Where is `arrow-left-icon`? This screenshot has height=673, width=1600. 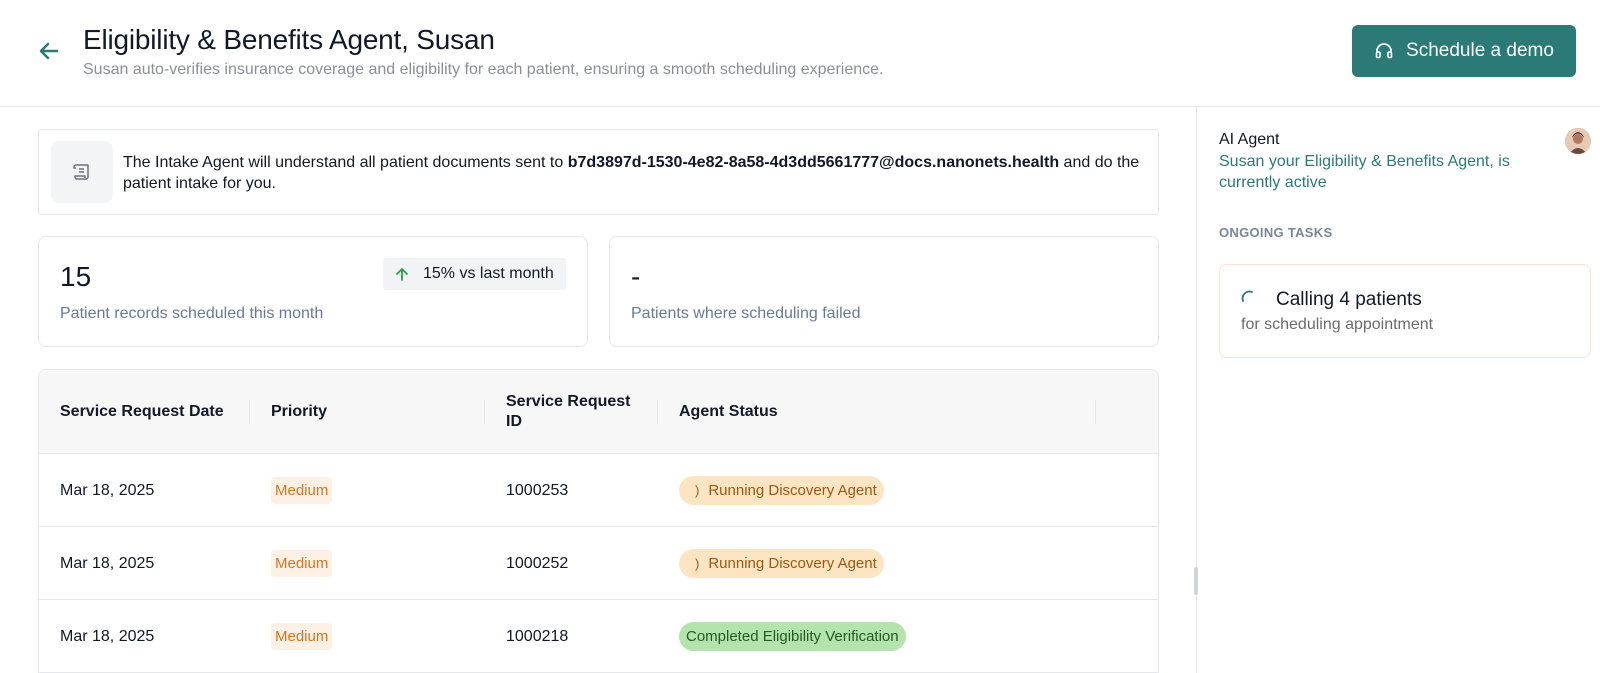
arrow-left-icon is located at coordinates (49, 51).